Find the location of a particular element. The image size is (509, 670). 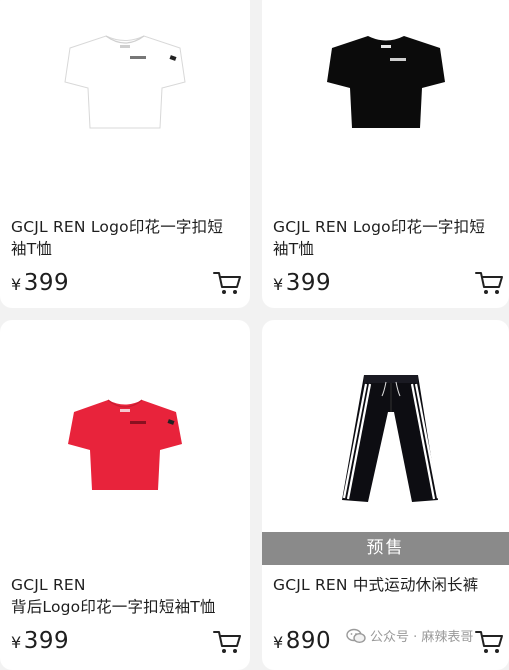

wechat-watermark: 公众号 · 麻辣表哥 is located at coordinates (409, 635).